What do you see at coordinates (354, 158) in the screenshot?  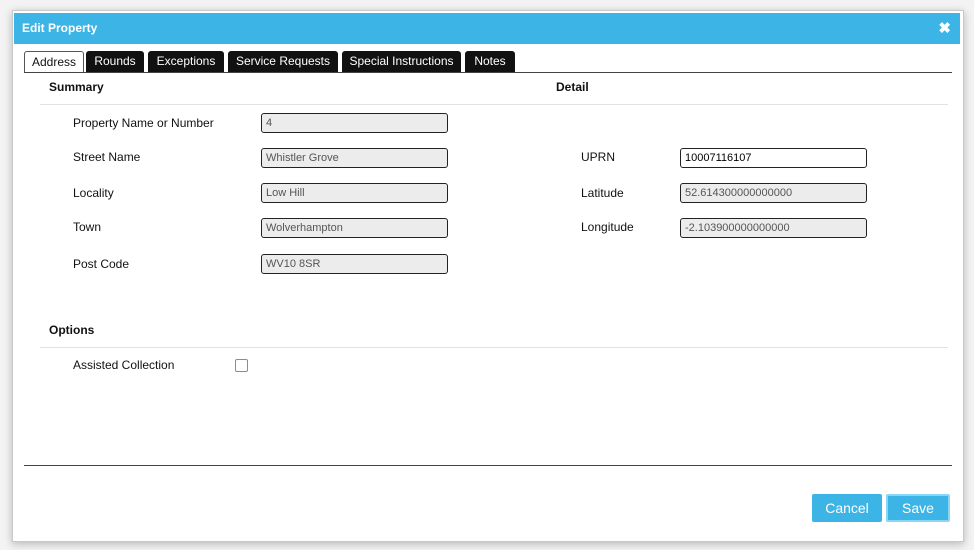 I see `street-name-field` at bounding box center [354, 158].